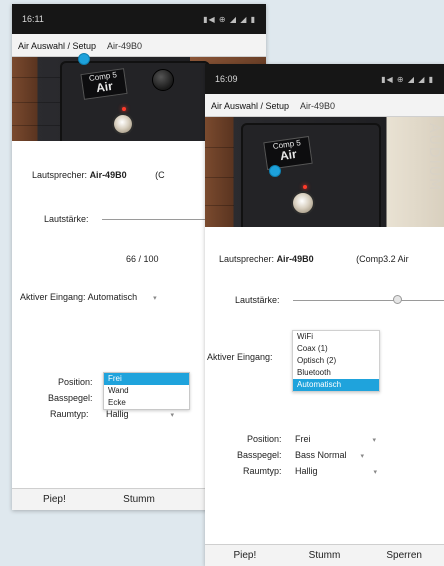  What do you see at coordinates (146, 403) in the screenshot?
I see `position-option-ecke: Ecke` at bounding box center [146, 403].